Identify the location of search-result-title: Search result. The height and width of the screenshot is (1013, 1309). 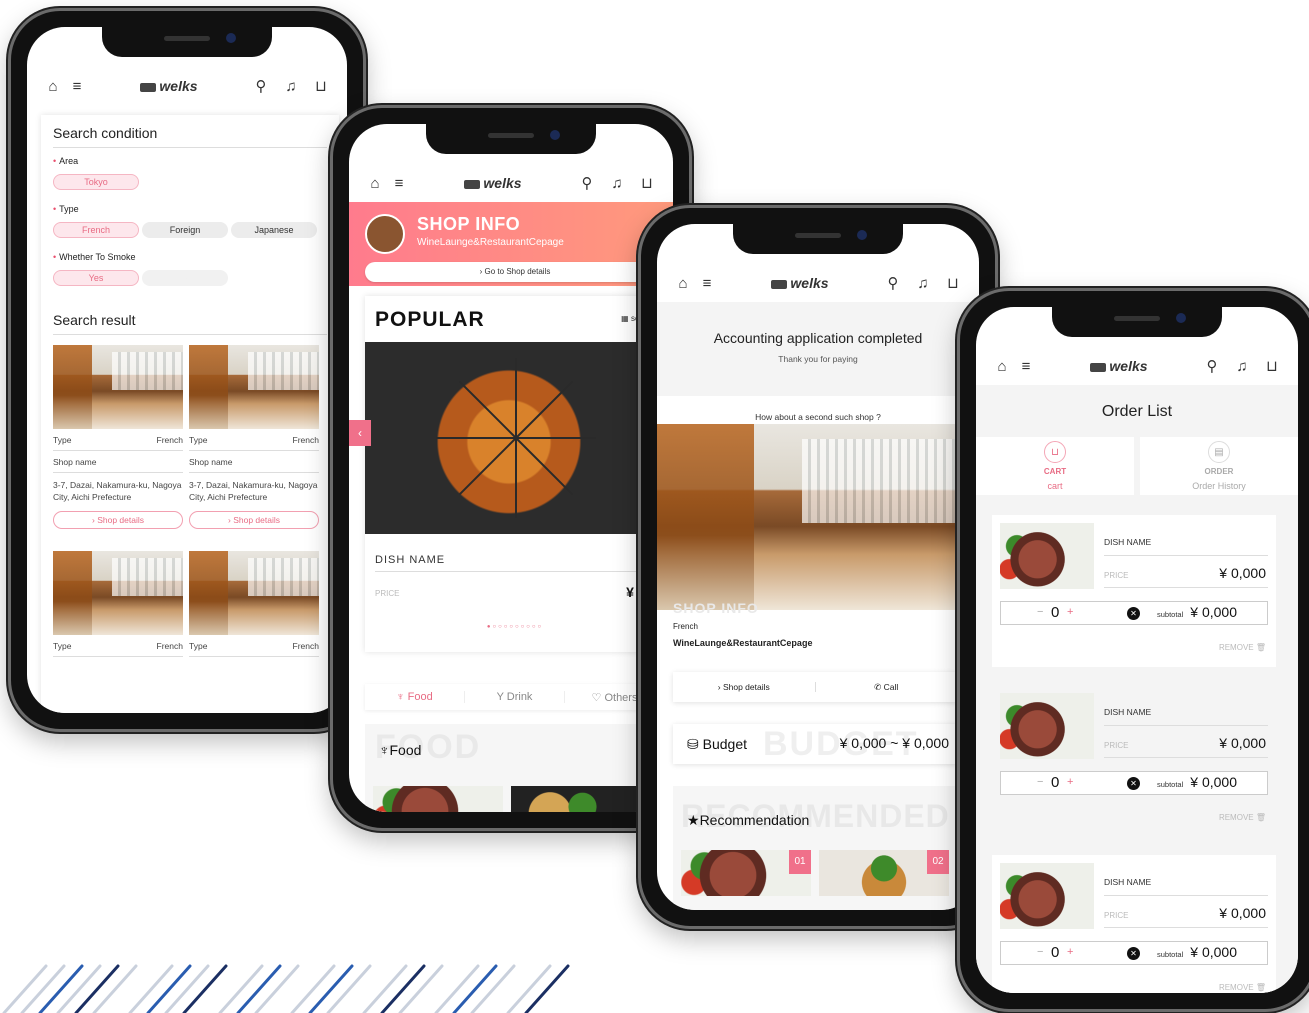
(190, 323).